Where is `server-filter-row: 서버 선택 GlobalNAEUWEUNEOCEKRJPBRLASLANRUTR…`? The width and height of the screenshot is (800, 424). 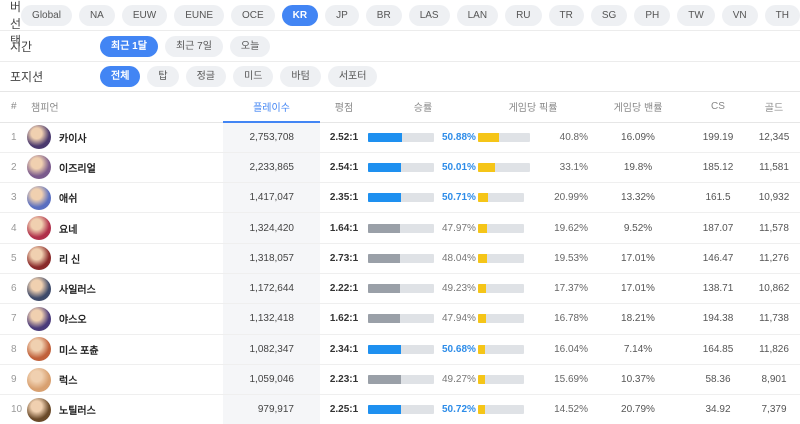
server-filter-row: 서버 선택 GlobalNAEUWEUNEOCEKRJPBRLASLANRUTR… is located at coordinates (400, 24).